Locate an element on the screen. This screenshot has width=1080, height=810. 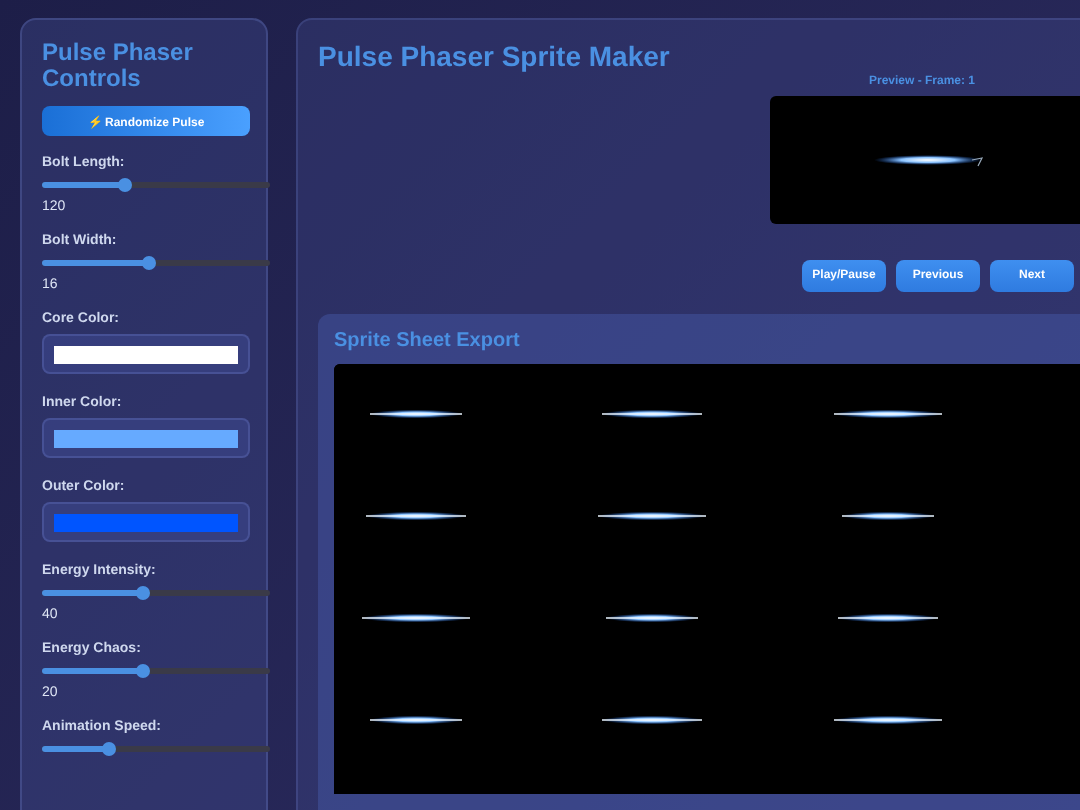
page-title: Pulse Phaser Sprite Maker is located at coordinates (495, 56).